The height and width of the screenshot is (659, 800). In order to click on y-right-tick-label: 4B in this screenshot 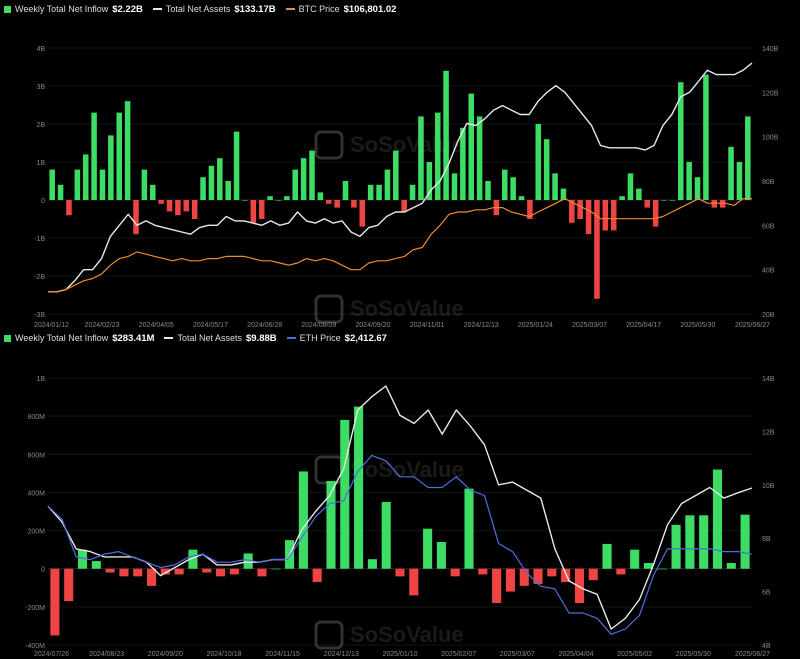, I will do `click(766, 646)`.